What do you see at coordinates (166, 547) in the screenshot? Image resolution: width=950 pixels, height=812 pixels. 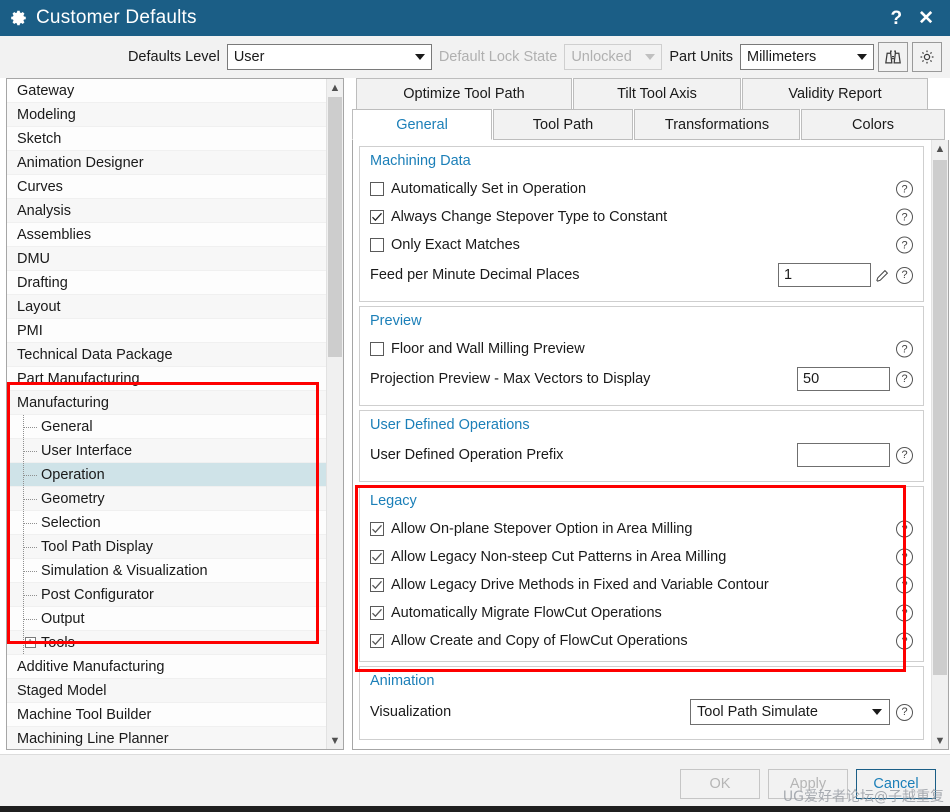 I see `tree-item-tool-path-display: Tool Path Display` at bounding box center [166, 547].